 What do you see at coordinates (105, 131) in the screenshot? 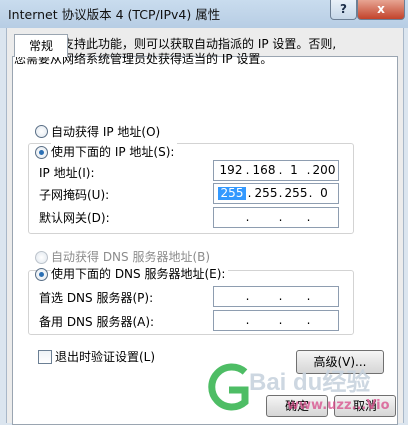
I see `auto-ip-label: 自动获得 IP 地址(O)` at bounding box center [105, 131].